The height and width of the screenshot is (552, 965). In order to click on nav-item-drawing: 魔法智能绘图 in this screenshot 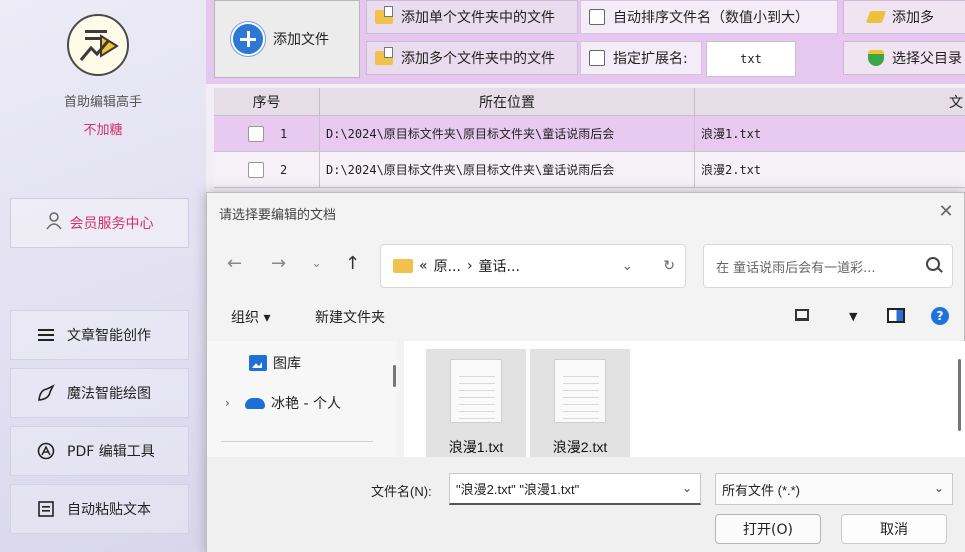, I will do `click(99, 393)`.